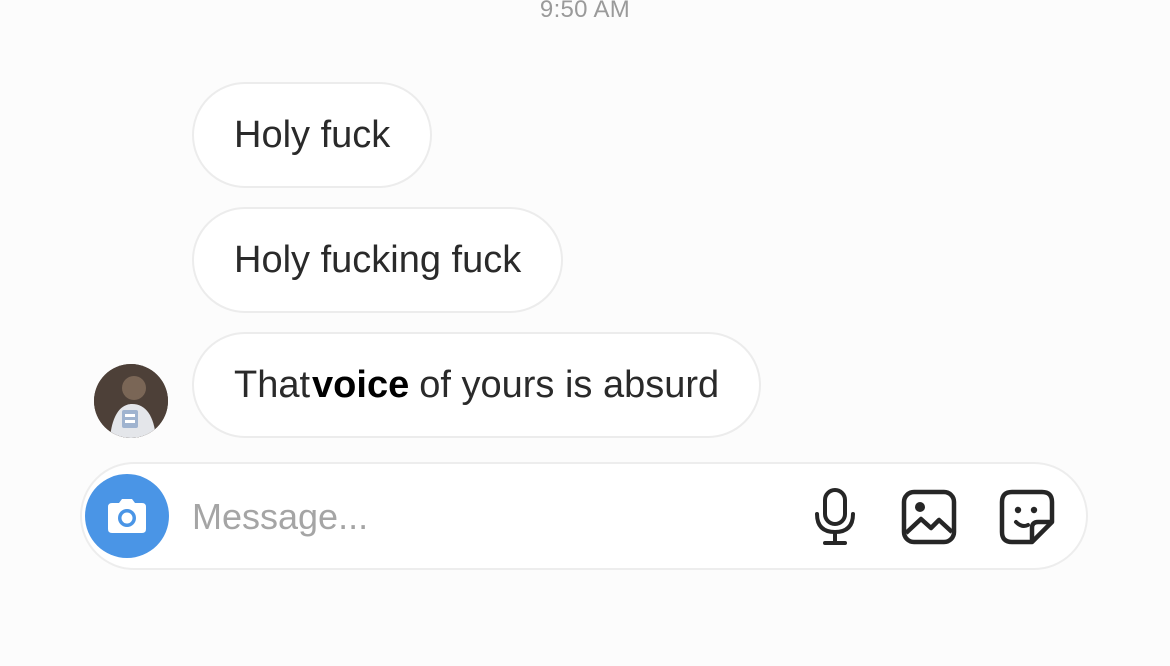 Image resolution: width=1170 pixels, height=666 pixels. I want to click on camera-icon, so click(127, 516).